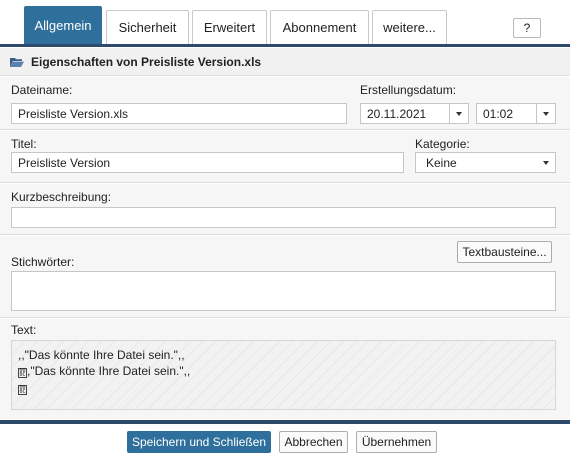 This screenshot has height=455, width=570. I want to click on footer-divider, so click(285, 422).